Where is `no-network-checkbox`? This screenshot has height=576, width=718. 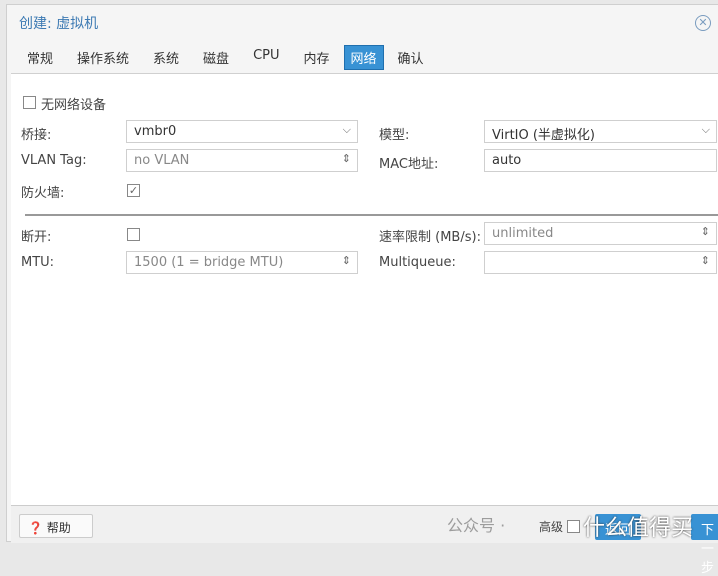 no-network-checkbox is located at coordinates (29, 102).